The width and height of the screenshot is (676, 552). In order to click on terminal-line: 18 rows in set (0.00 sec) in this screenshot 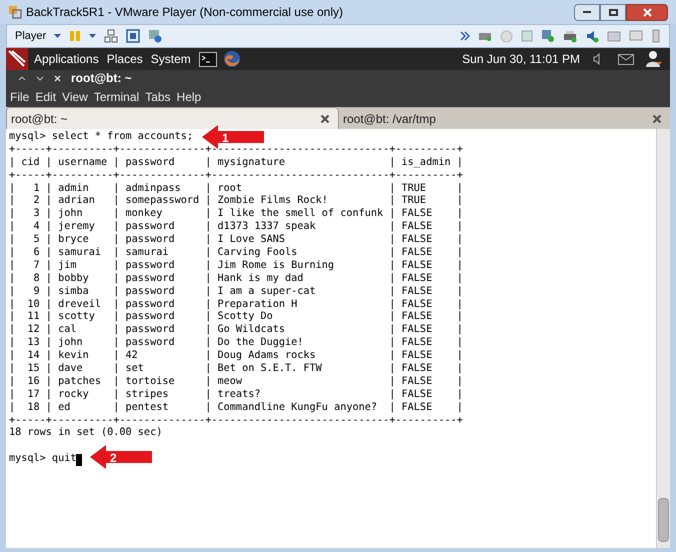, I will do `click(85, 433)`.